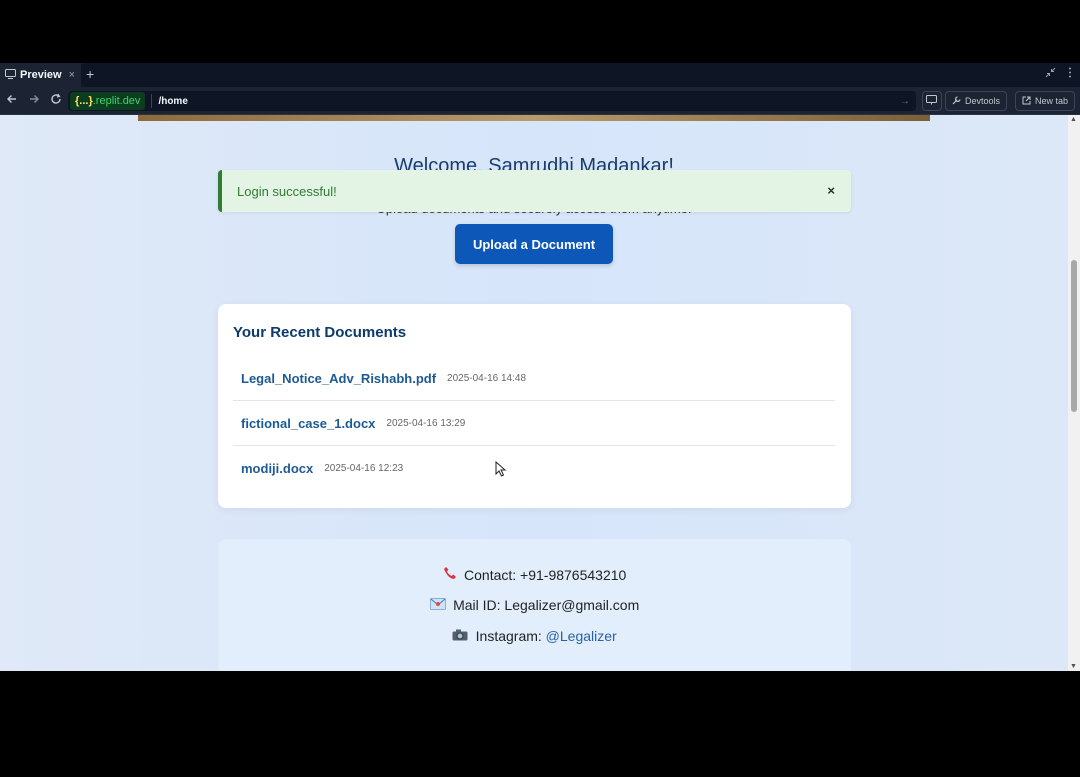 This screenshot has height=777, width=1080. I want to click on reload-icon, so click(56, 100).